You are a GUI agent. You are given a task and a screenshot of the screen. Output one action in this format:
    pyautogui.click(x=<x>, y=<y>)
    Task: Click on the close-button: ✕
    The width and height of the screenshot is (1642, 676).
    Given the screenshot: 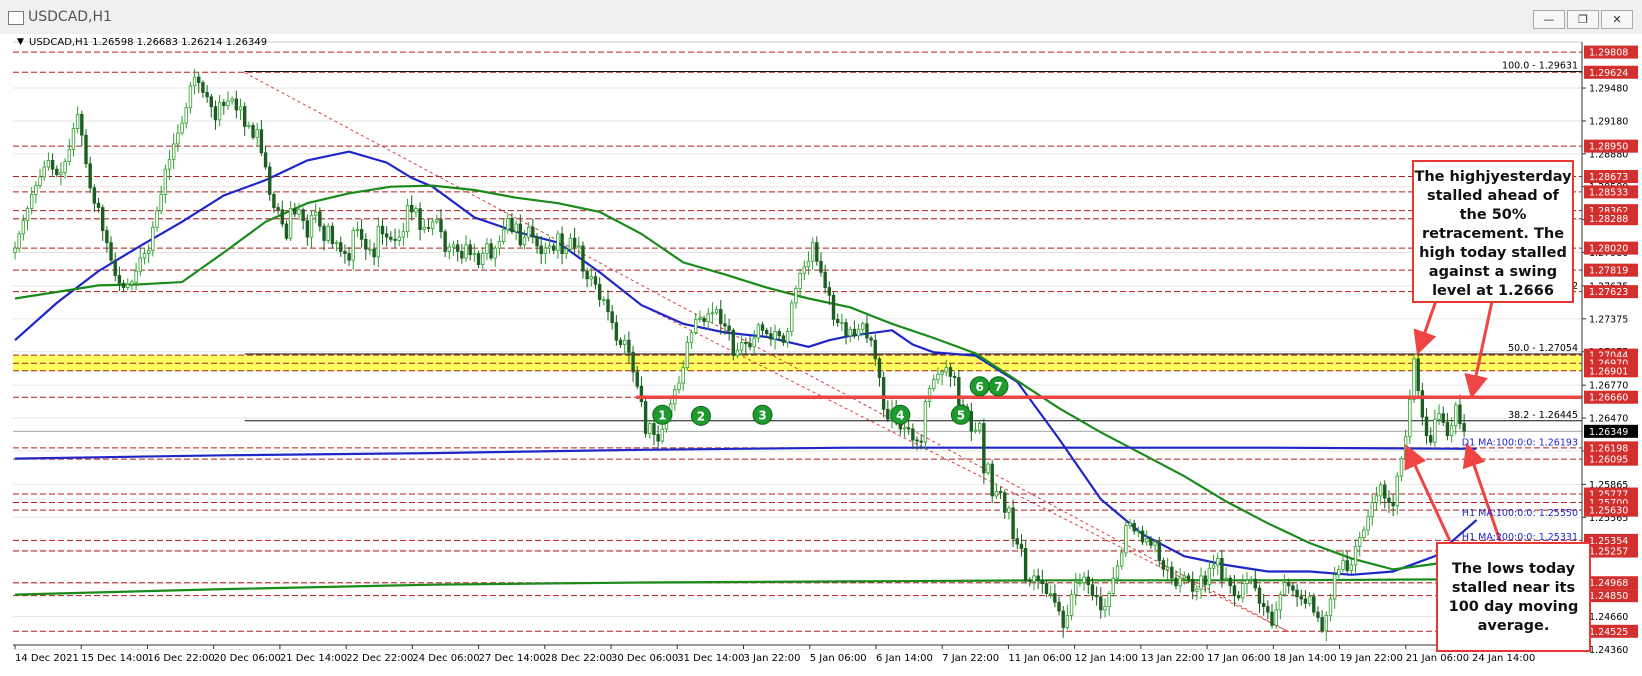 What is the action you would take?
    pyautogui.click(x=1617, y=19)
    